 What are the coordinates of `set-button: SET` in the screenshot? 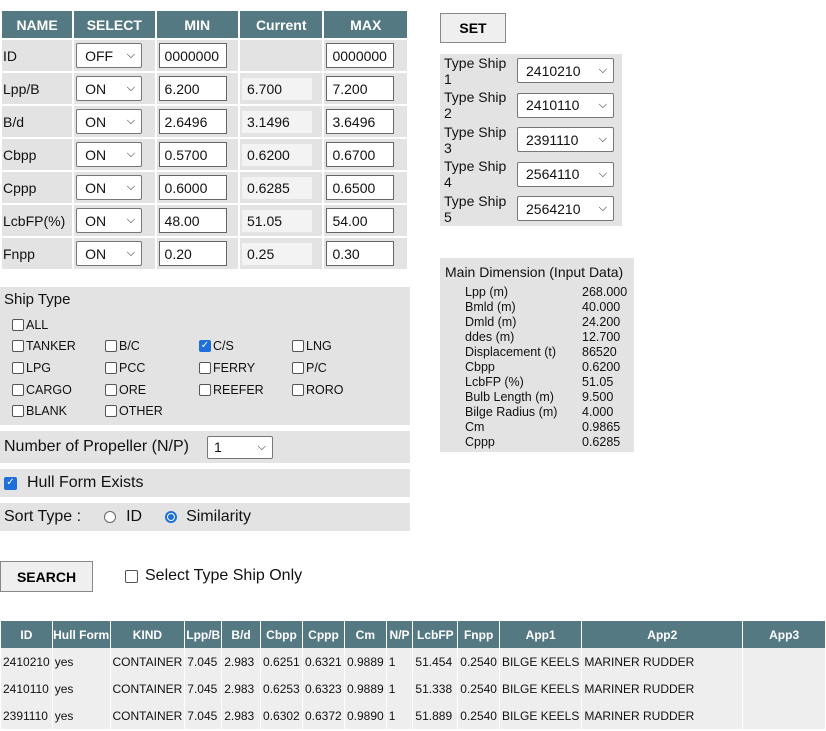 It's located at (473, 28).